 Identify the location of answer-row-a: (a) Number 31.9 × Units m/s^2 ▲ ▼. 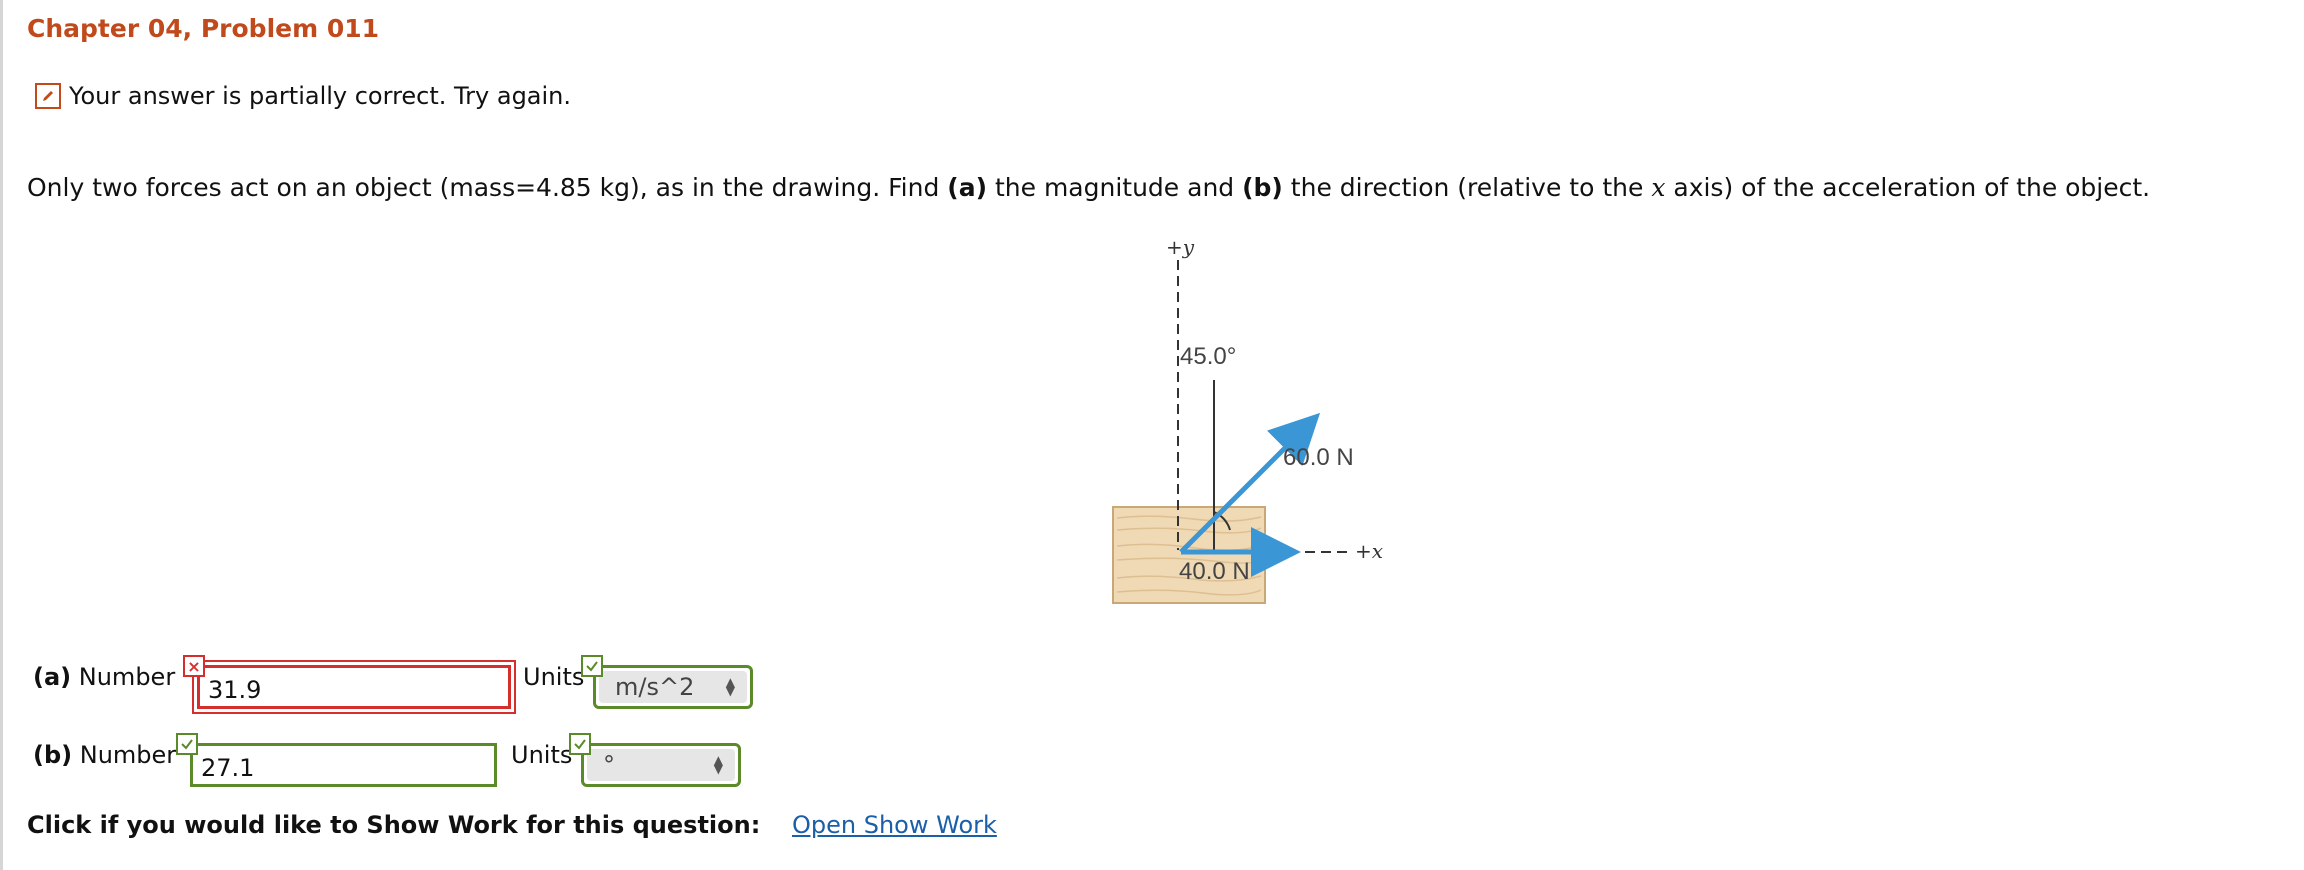
(413, 685).